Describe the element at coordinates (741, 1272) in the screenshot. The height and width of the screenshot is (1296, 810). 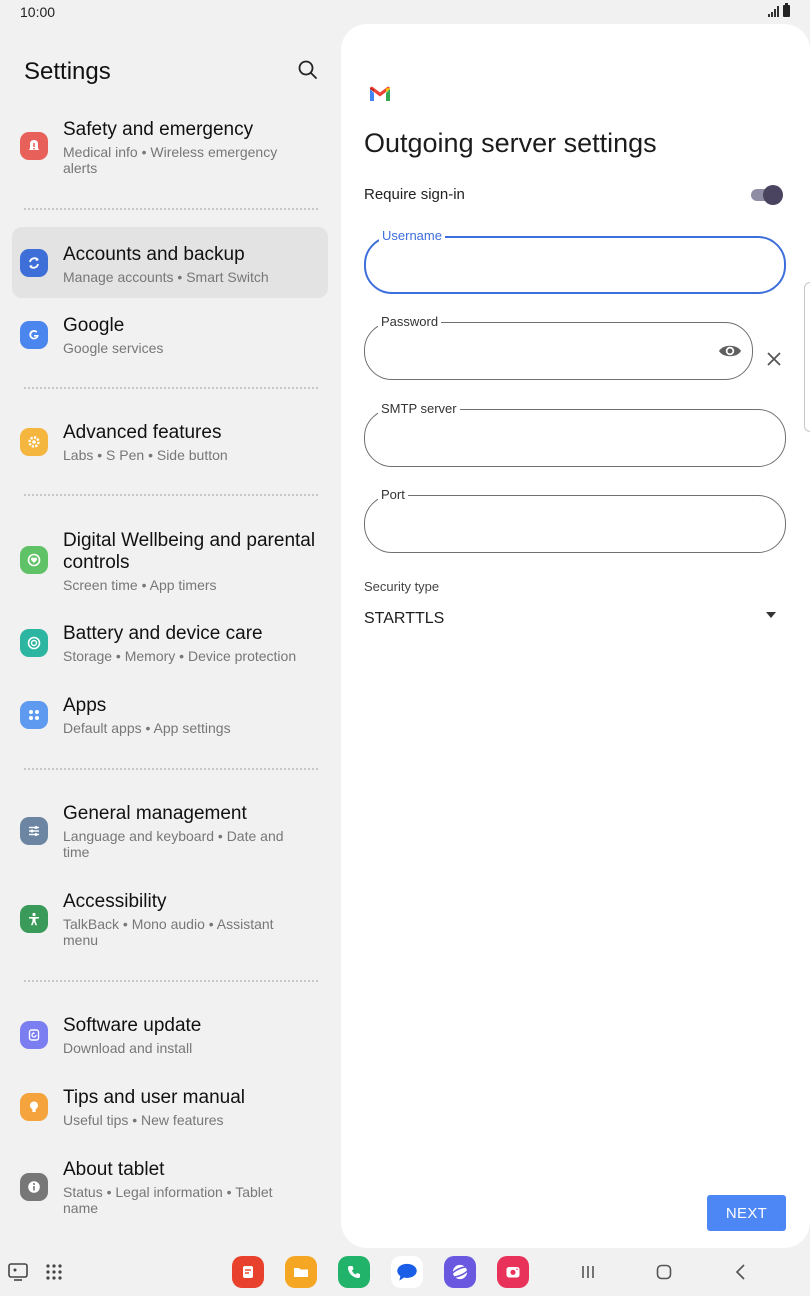
I see `back-button` at that location.